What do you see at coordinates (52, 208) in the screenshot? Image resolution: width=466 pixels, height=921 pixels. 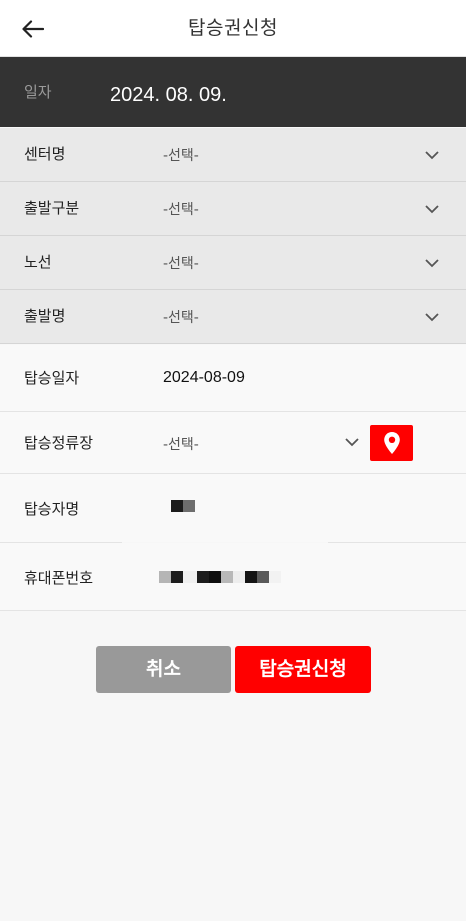 I see `departure-type-label: 출발구분` at bounding box center [52, 208].